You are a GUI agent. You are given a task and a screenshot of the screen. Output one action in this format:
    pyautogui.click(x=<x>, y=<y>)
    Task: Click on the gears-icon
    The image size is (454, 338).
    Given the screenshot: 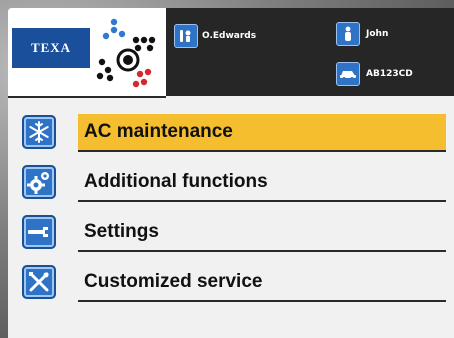 What is the action you would take?
    pyautogui.click(x=39, y=182)
    